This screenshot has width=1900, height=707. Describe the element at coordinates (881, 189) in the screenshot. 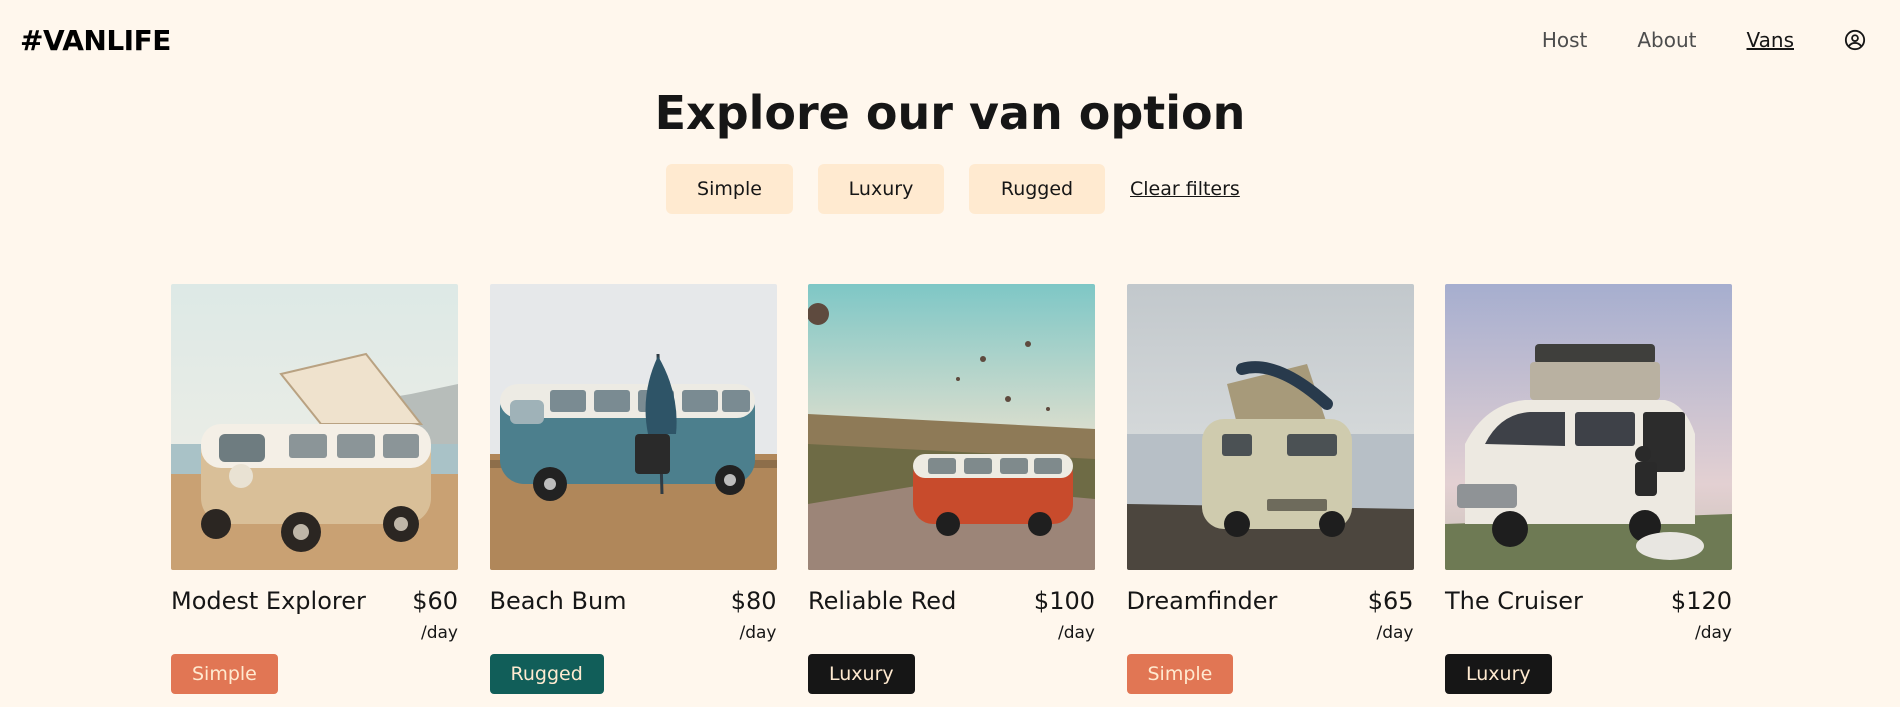

I see `filter-luxury-button: Luxury` at that location.